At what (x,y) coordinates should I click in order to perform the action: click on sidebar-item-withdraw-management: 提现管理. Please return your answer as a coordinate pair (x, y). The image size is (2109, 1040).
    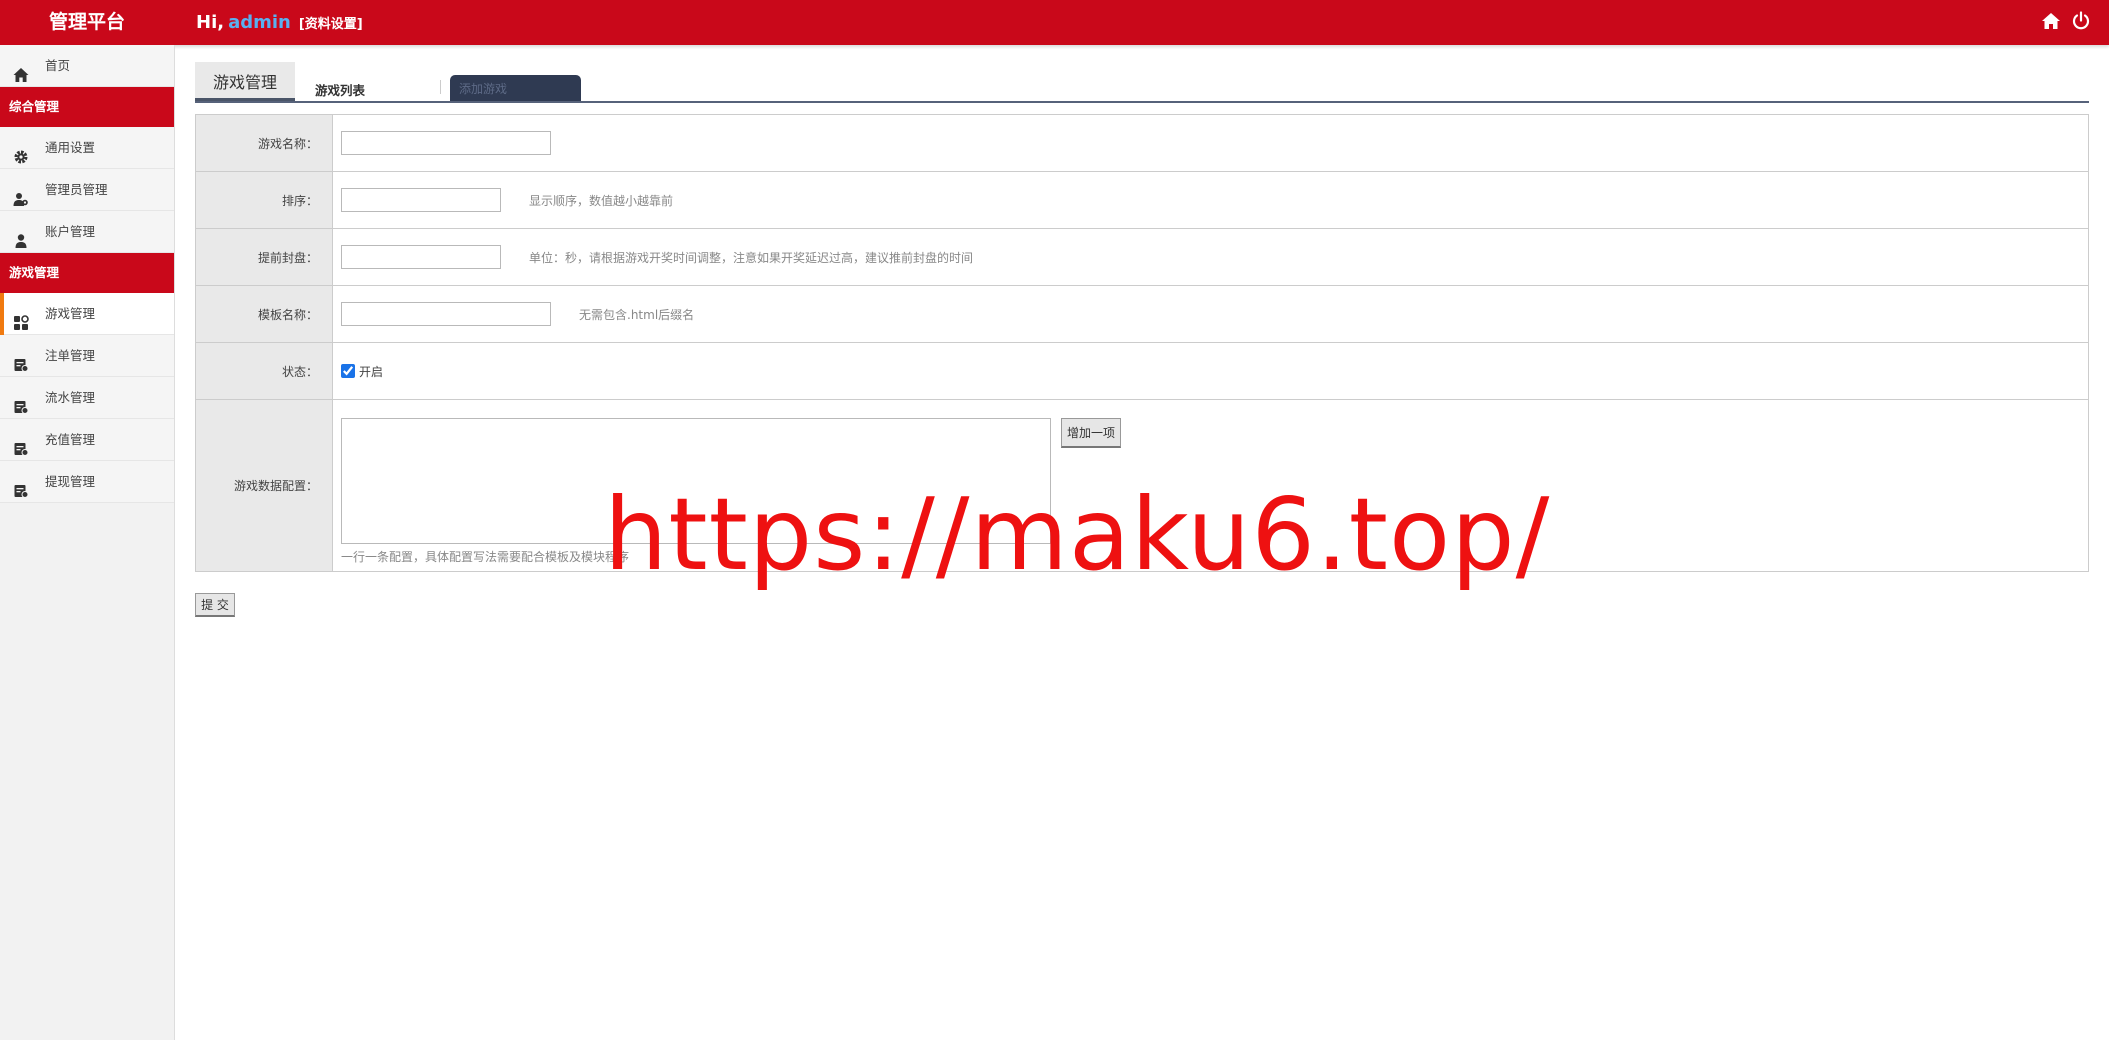
    Looking at the image, I should click on (87, 482).